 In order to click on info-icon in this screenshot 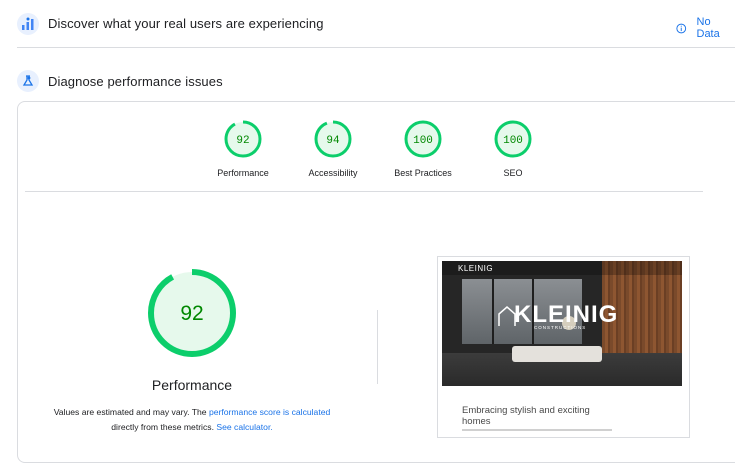, I will do `click(681, 28)`.